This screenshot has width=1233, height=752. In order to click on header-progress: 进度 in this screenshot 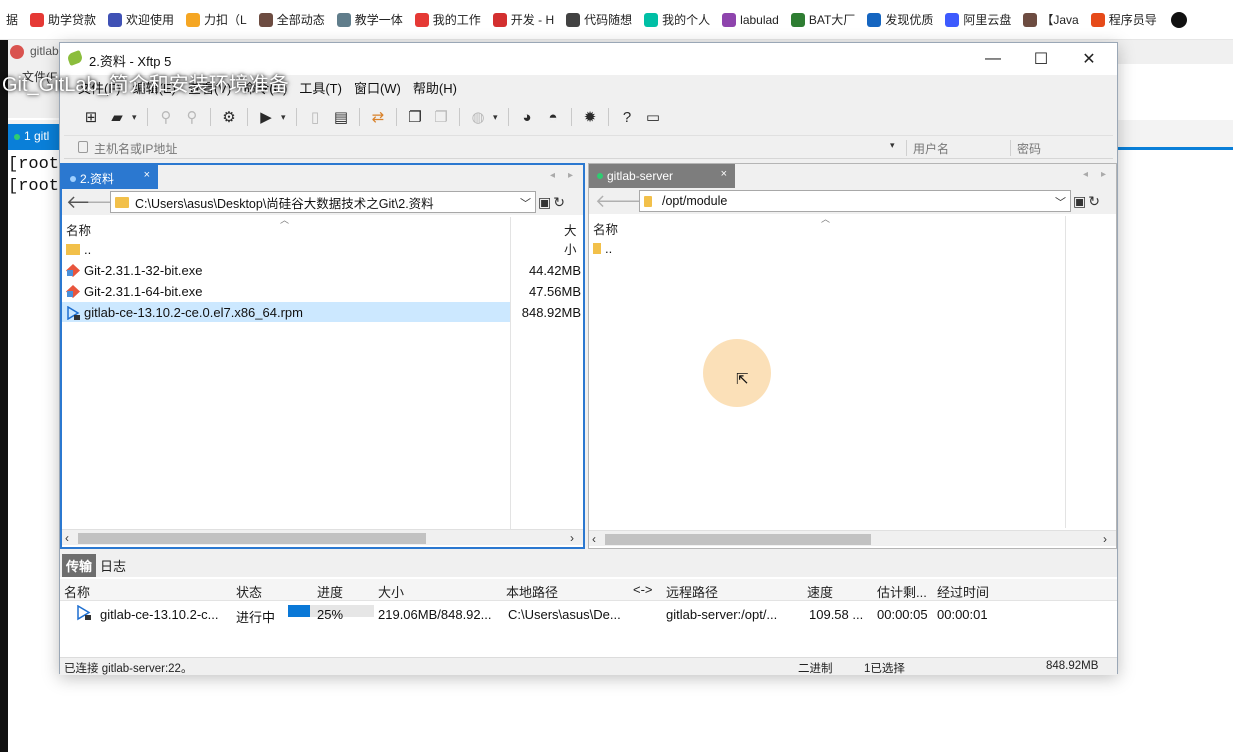, I will do `click(330, 591)`.